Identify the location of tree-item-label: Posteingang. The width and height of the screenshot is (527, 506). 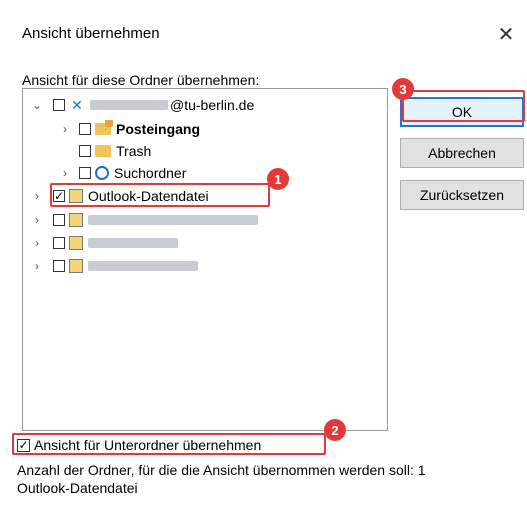
(158, 129).